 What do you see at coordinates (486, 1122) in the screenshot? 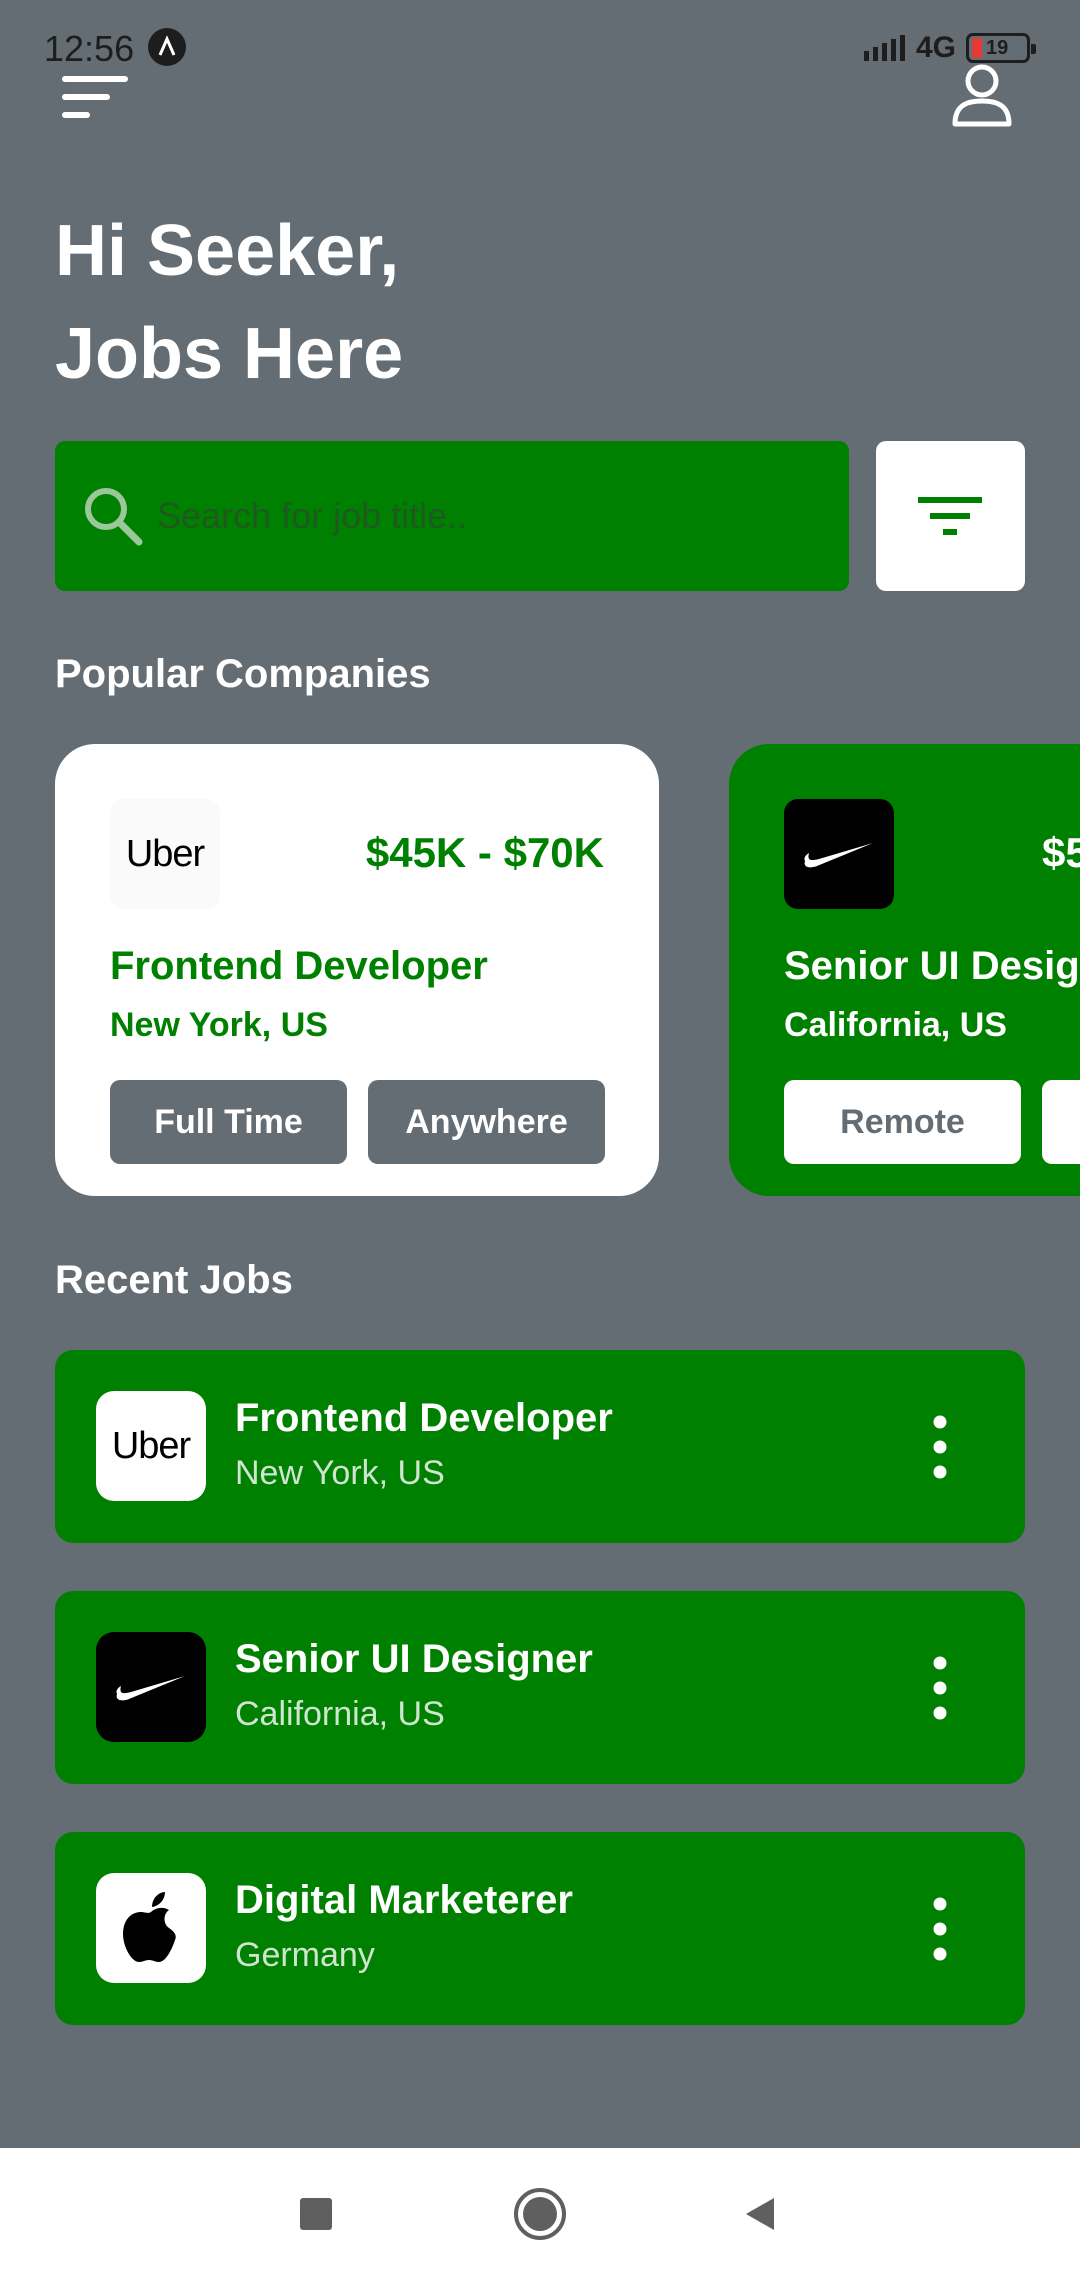
I see `job-location-tag: Anywhere` at bounding box center [486, 1122].